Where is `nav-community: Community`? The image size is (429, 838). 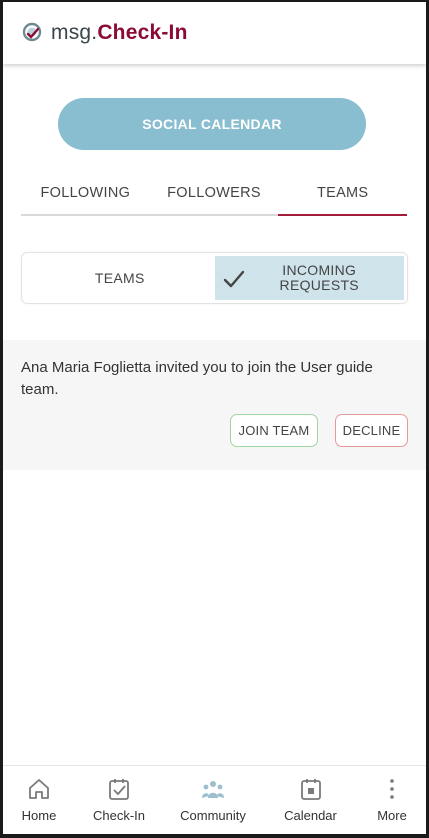
nav-community: Community is located at coordinates (213, 800).